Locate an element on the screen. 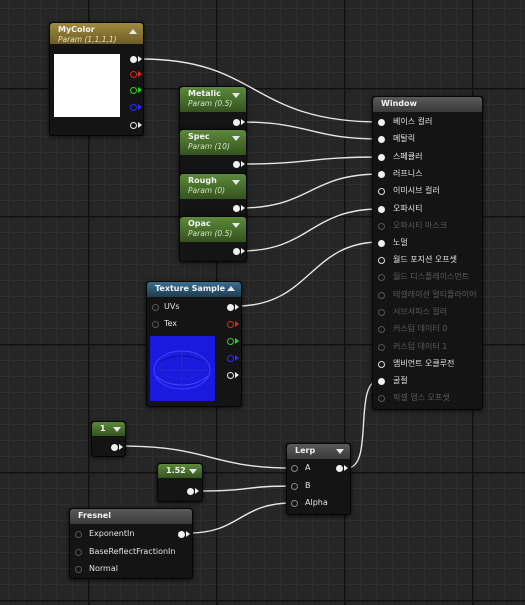  texture-sample-node: Texture Sample UVs Tex is located at coordinates (194, 344).